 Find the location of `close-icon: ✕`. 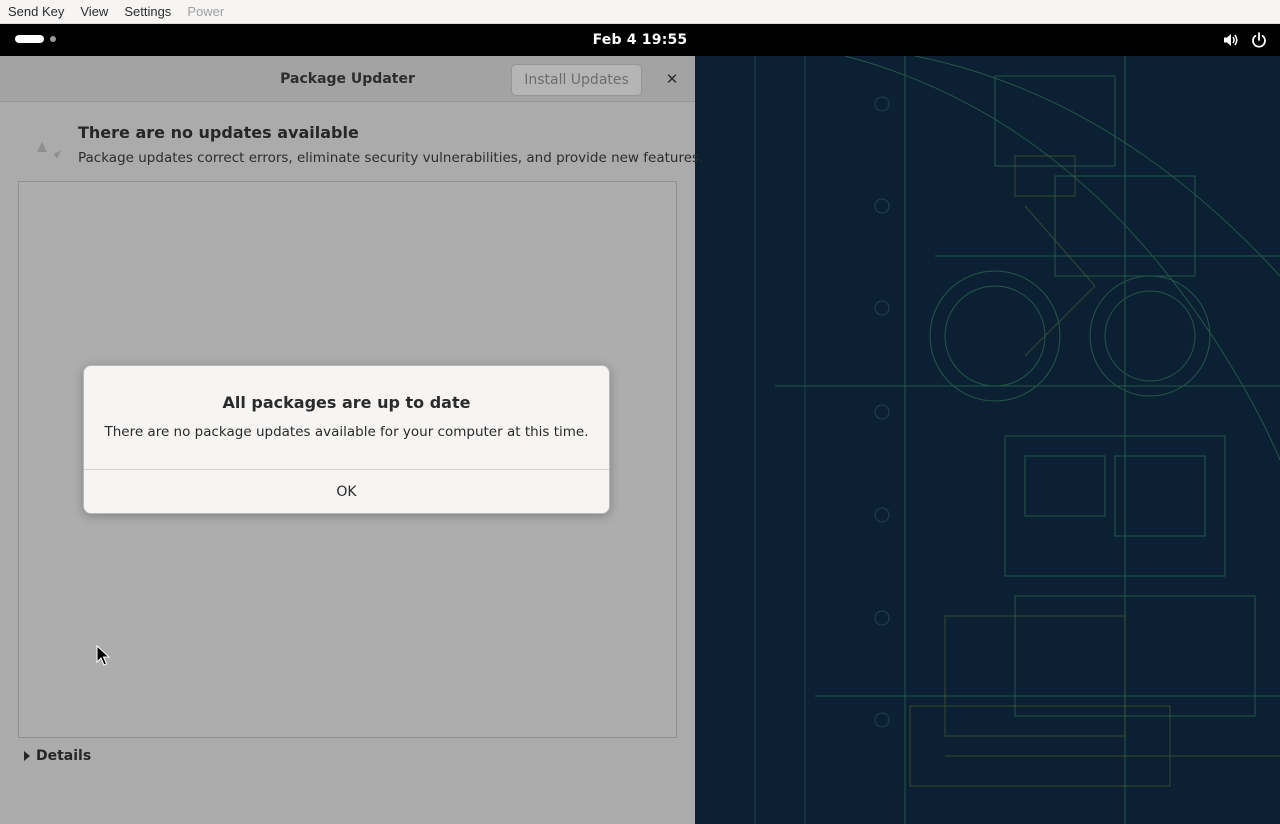

close-icon: ✕ is located at coordinates (672, 79).